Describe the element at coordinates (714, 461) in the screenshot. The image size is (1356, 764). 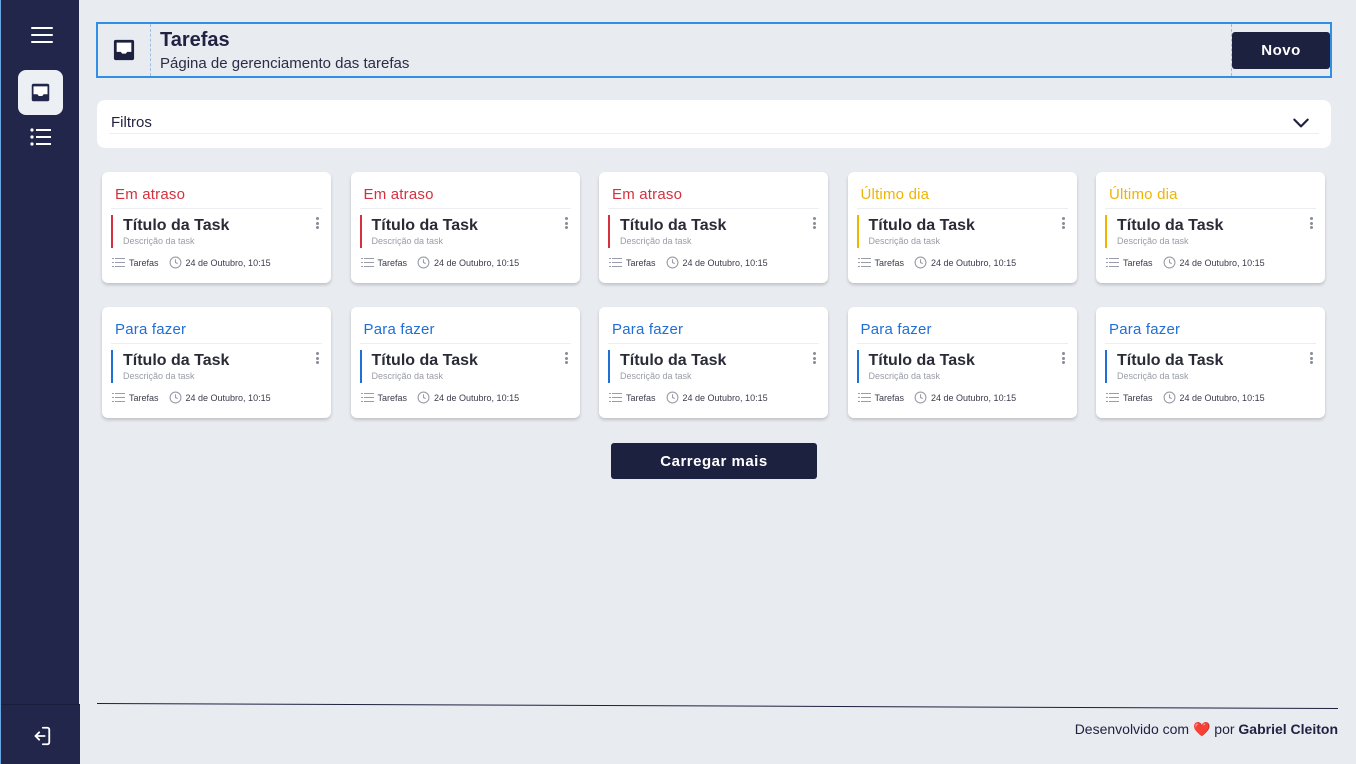
I see `load-more-button: Carregar mais` at that location.